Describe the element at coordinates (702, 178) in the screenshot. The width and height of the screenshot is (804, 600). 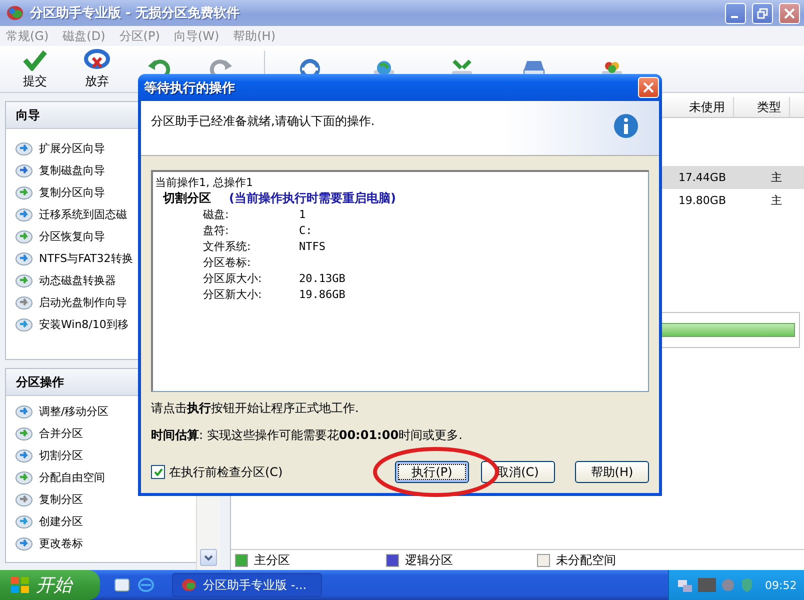
I see `table-cell-text: 17.44GB` at that location.